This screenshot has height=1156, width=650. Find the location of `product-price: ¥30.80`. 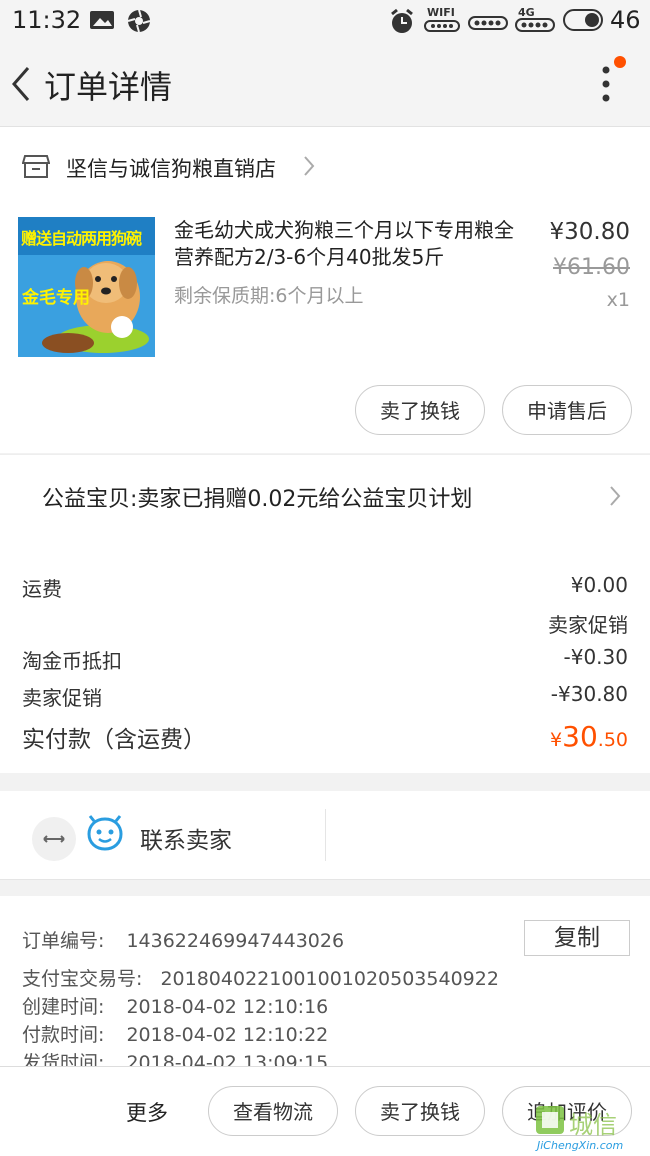

product-price: ¥30.80 is located at coordinates (589, 232).